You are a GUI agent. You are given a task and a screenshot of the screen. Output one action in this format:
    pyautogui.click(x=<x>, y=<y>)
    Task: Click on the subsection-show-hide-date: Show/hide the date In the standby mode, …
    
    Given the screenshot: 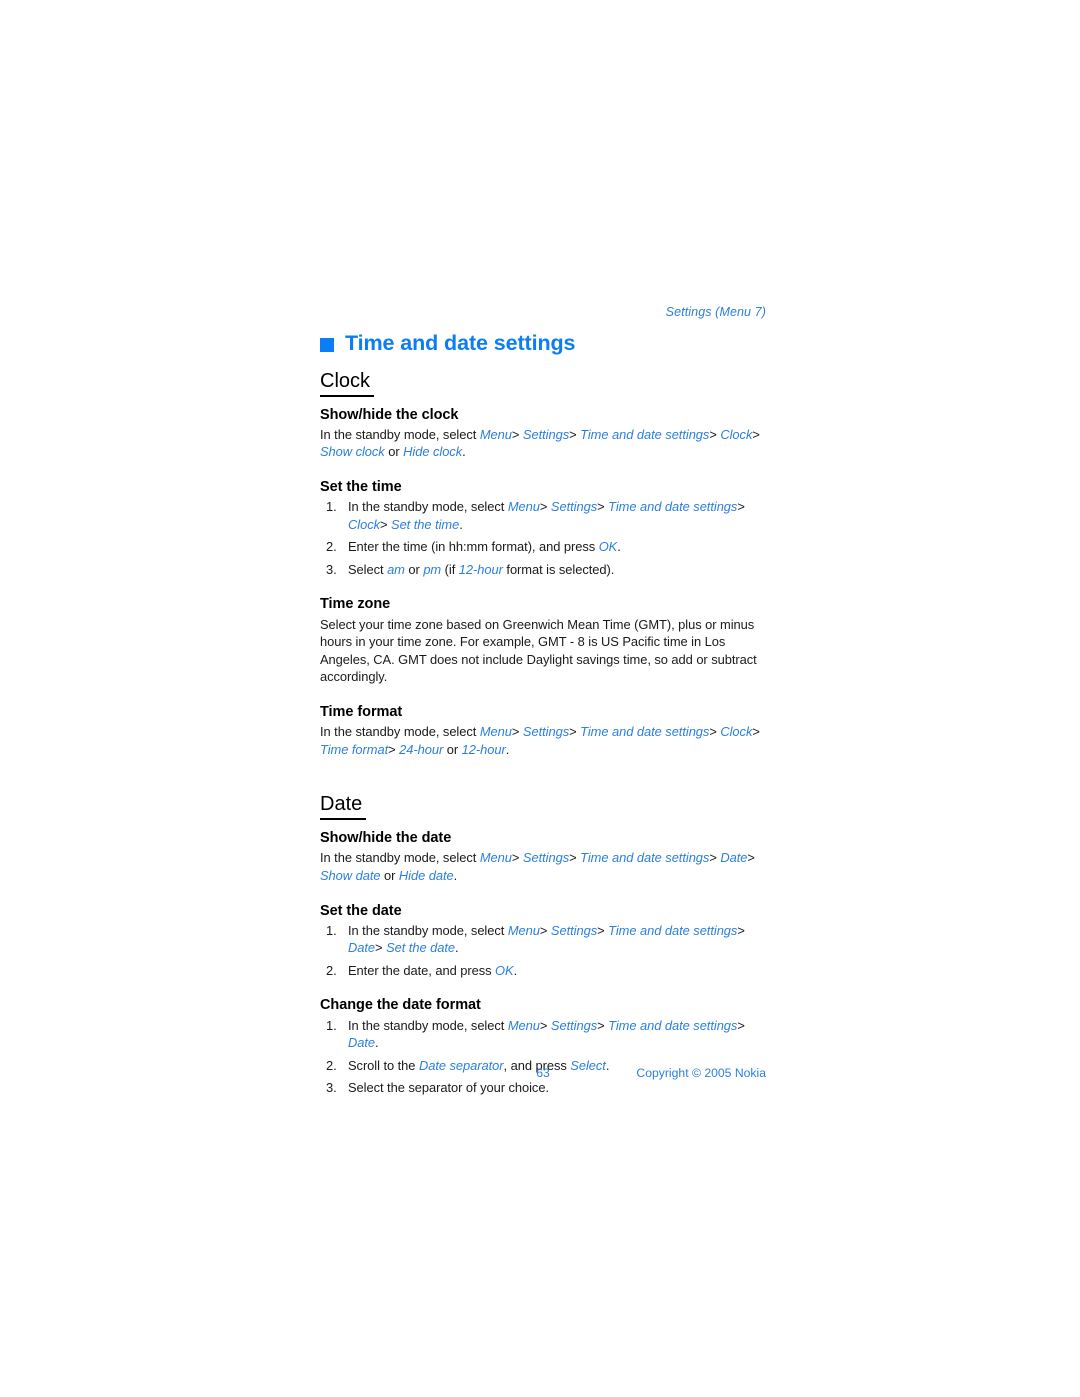 What is the action you would take?
    pyautogui.click(x=545, y=856)
    